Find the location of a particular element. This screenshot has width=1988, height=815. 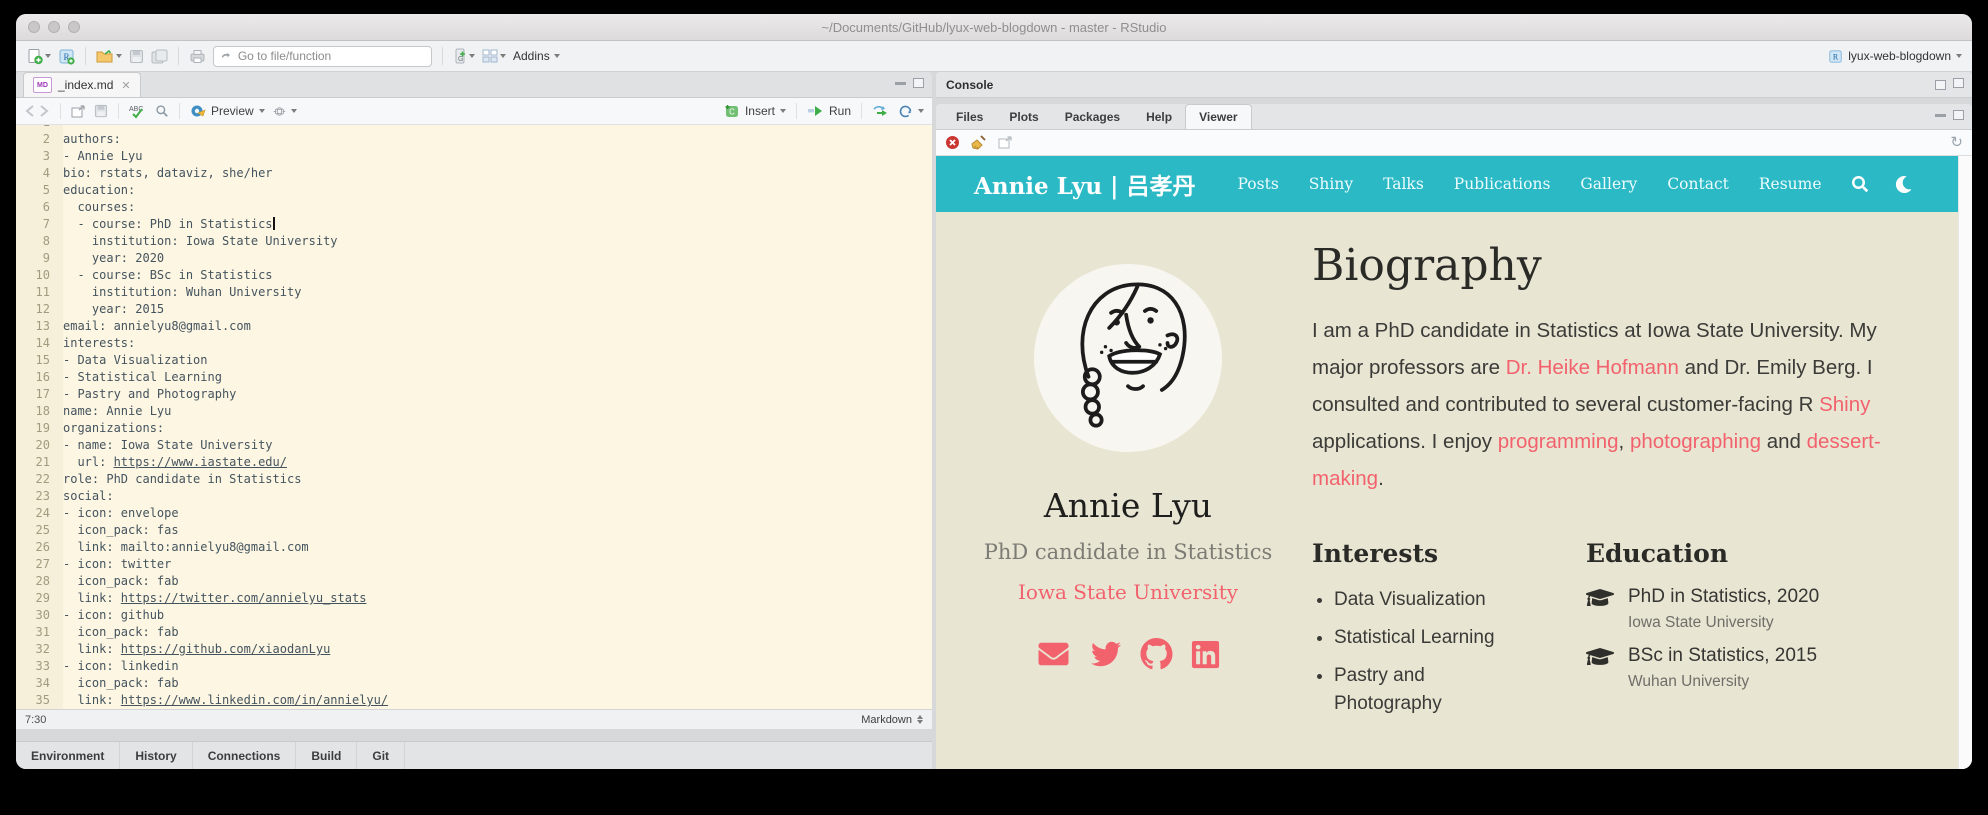

back-forward-icons is located at coordinates (37, 111).